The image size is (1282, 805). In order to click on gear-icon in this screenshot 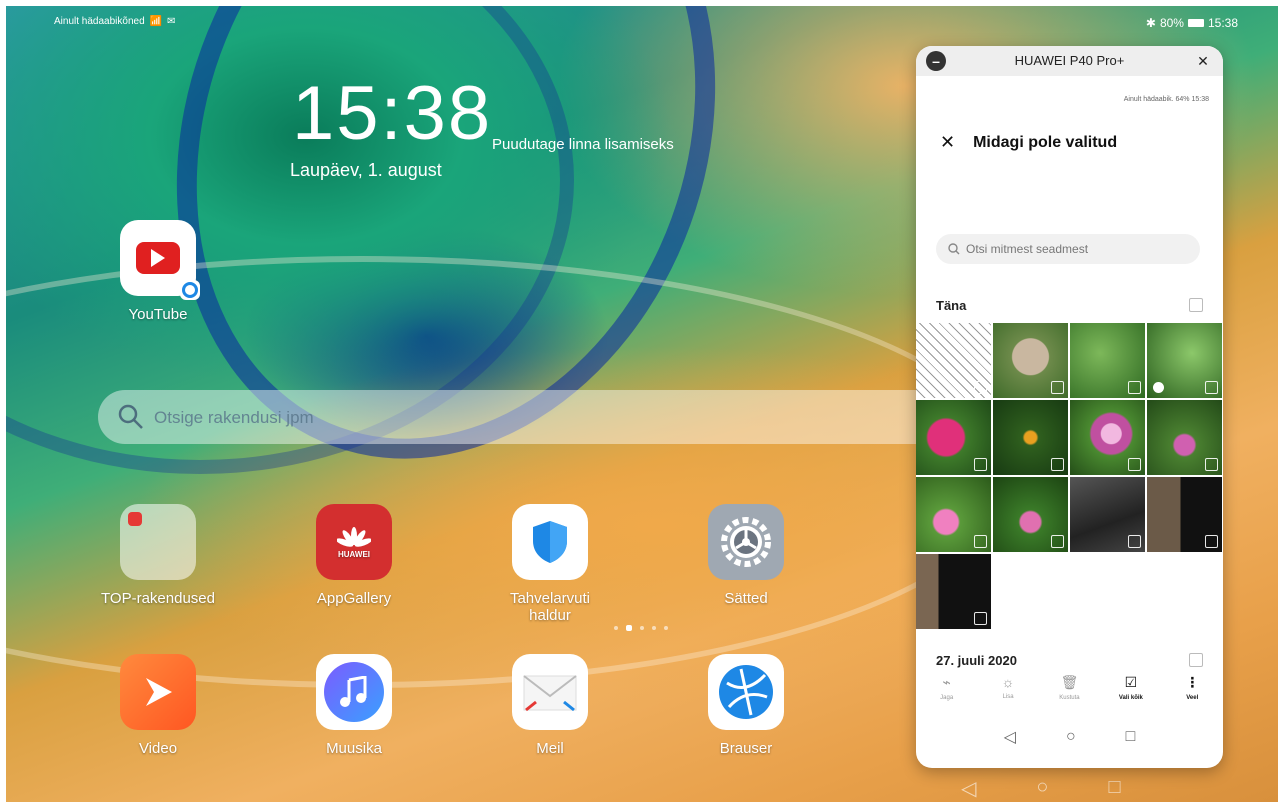, I will do `click(746, 542)`.